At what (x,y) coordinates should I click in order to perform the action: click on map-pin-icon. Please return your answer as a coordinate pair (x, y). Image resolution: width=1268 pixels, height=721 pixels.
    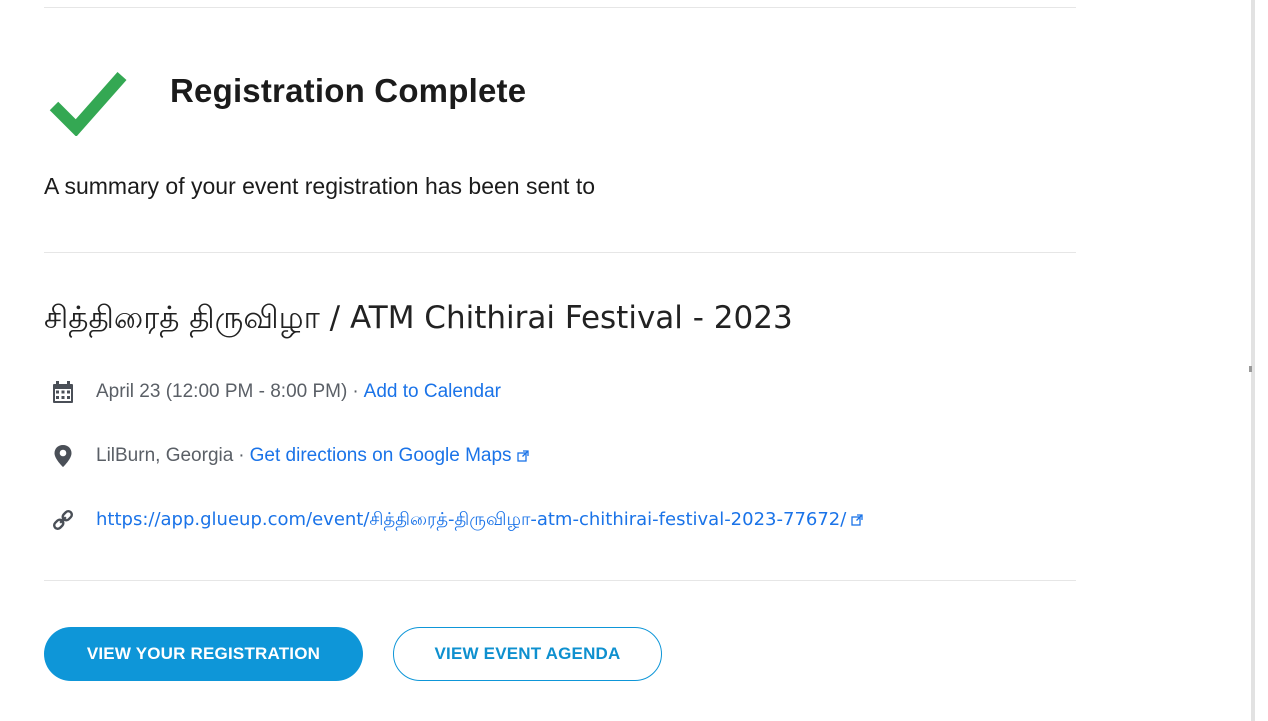
    Looking at the image, I should click on (63, 456).